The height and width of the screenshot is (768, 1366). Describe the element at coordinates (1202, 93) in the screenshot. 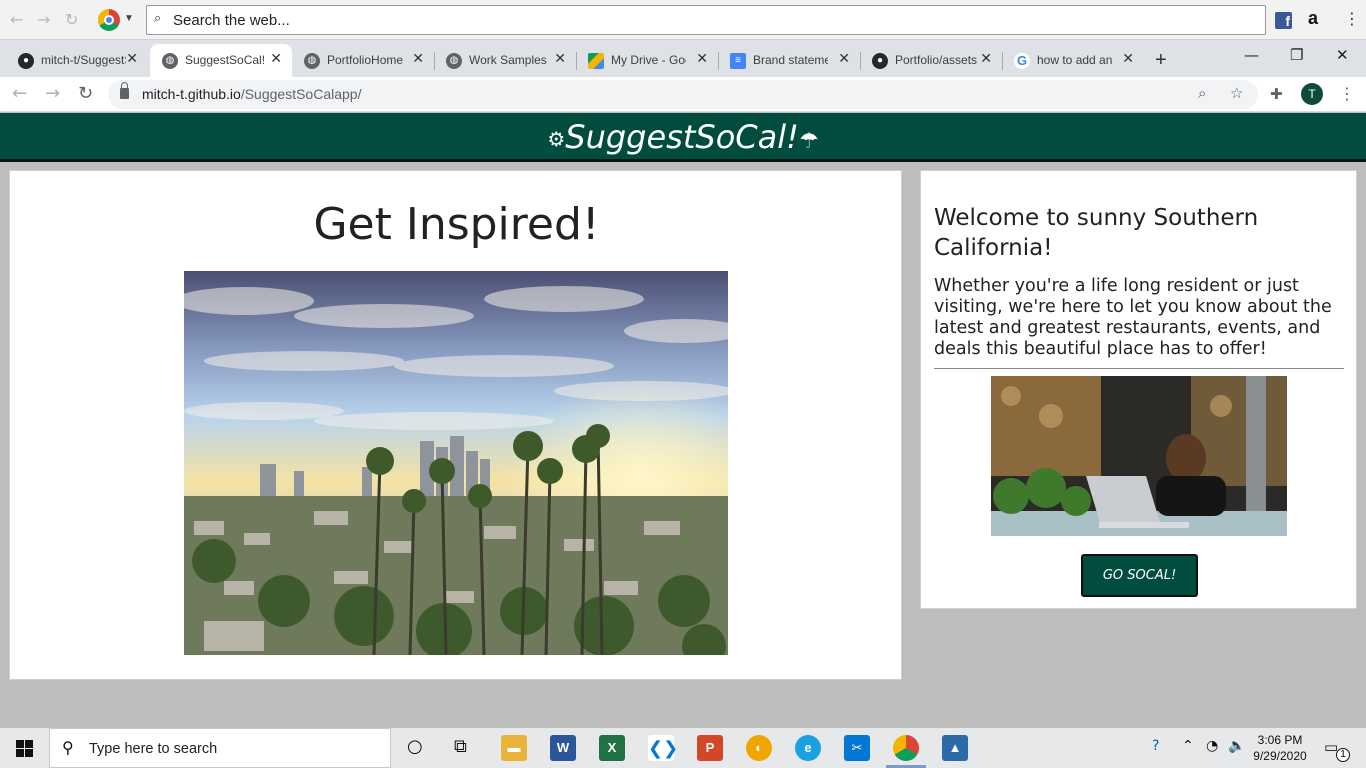

I see `zoom-icon: ⌕` at that location.